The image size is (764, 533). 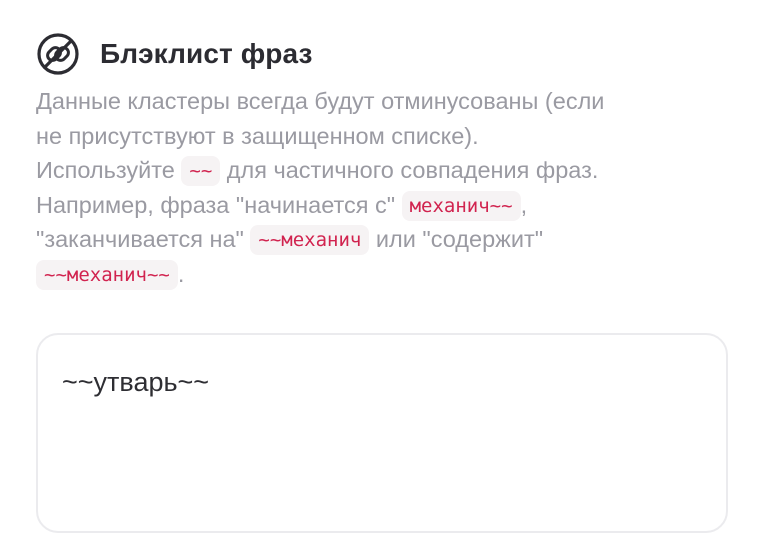 I want to click on section-title: Блэклист фраз, so click(x=206, y=53).